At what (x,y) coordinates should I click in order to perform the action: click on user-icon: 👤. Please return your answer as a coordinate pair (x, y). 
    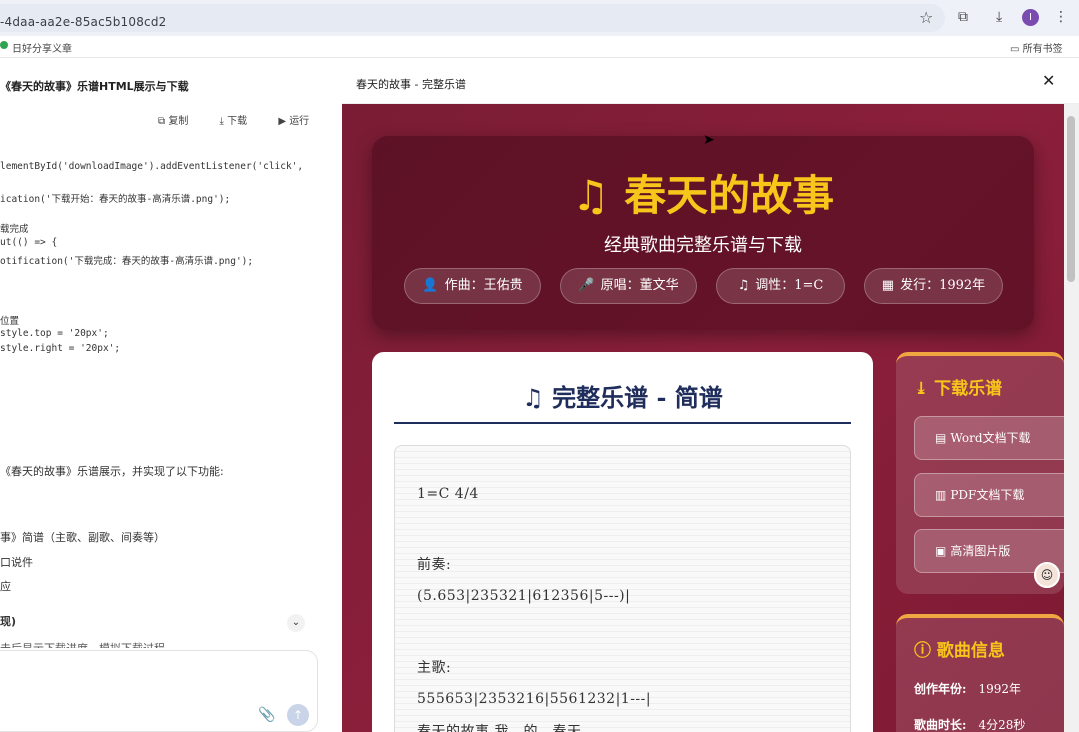
    Looking at the image, I should click on (430, 285).